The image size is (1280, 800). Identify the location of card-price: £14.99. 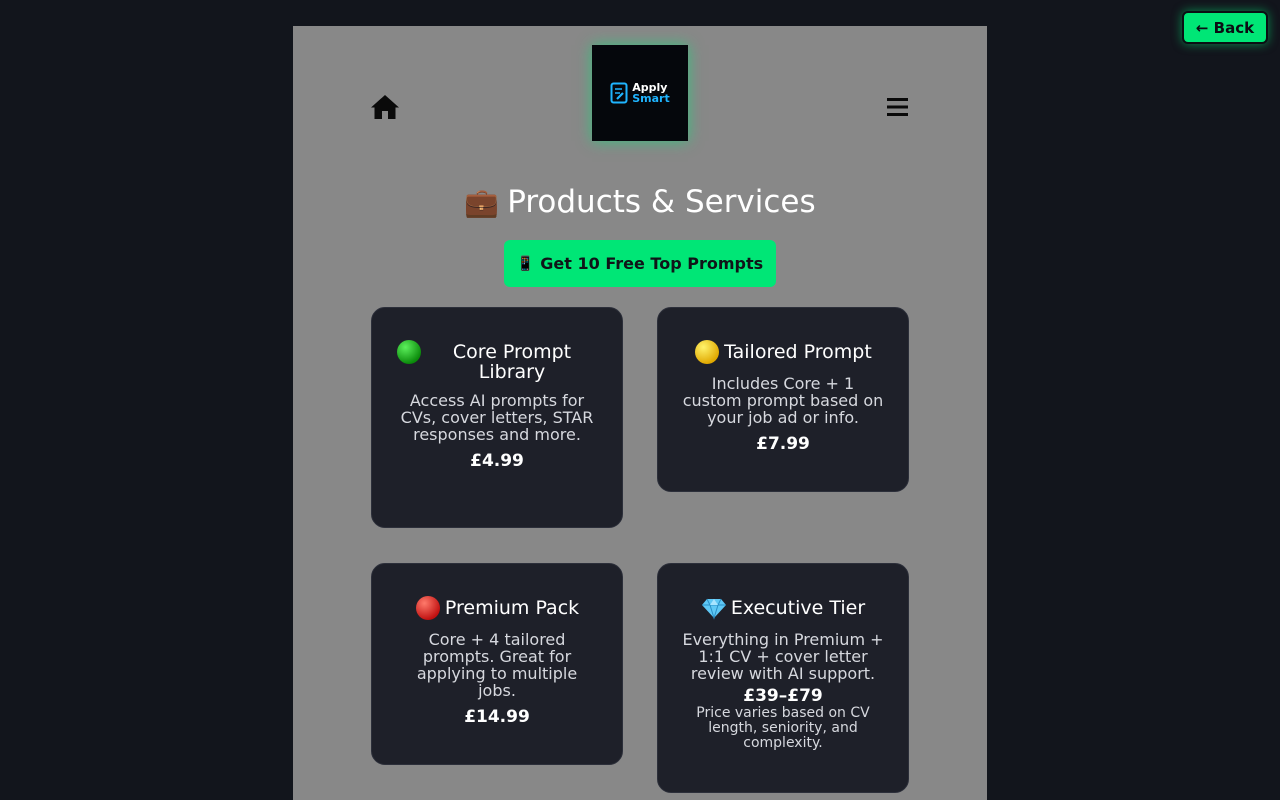
(497, 717).